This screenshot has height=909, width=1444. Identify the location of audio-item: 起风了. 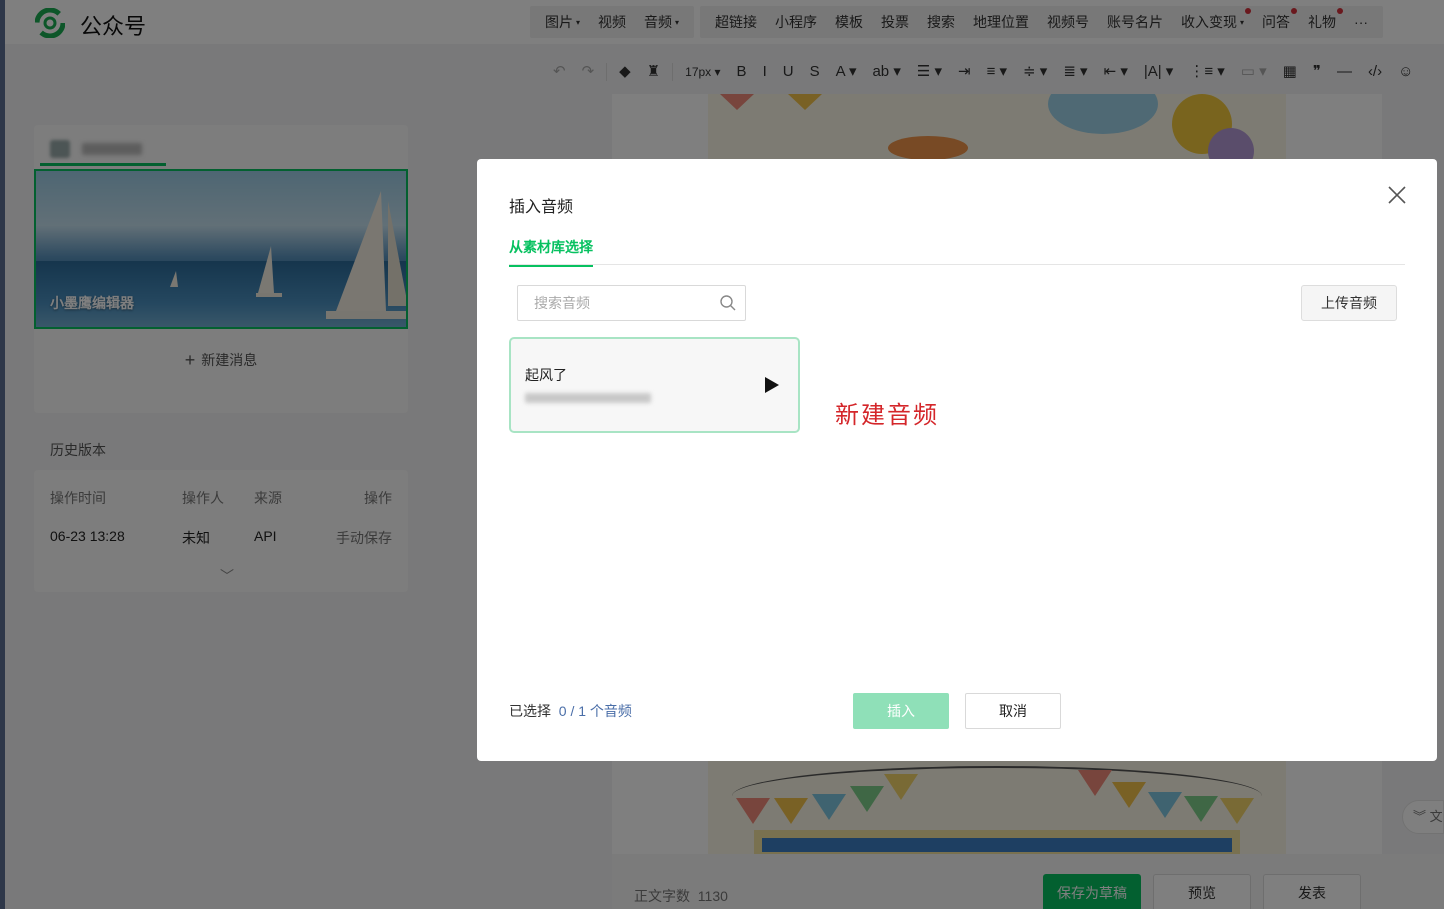
(654, 385).